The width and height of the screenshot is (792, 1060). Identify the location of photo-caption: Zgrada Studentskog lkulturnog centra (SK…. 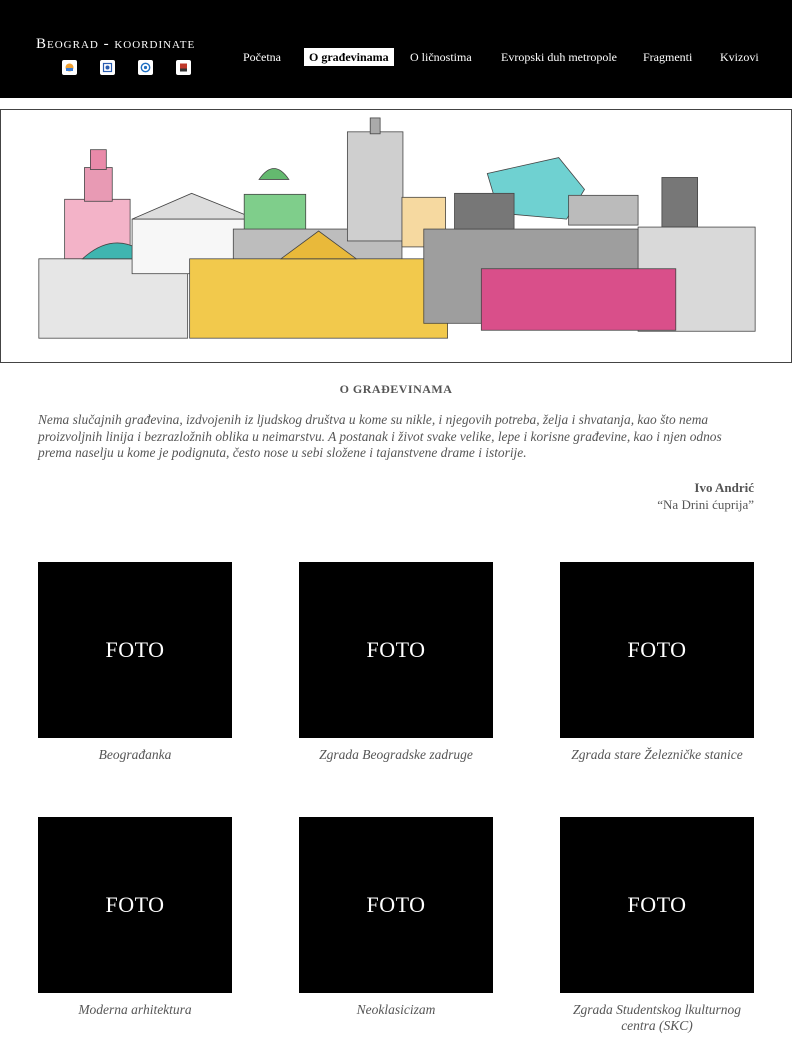
(657, 1018).